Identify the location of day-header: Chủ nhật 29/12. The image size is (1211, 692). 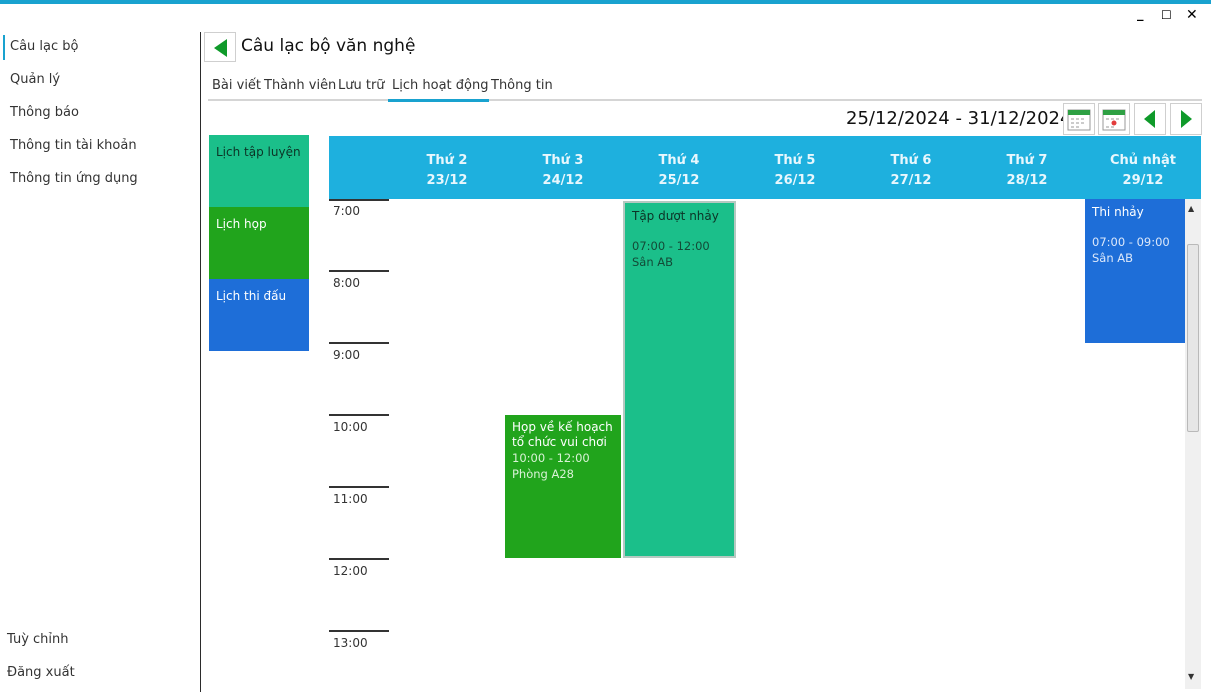
(1143, 170).